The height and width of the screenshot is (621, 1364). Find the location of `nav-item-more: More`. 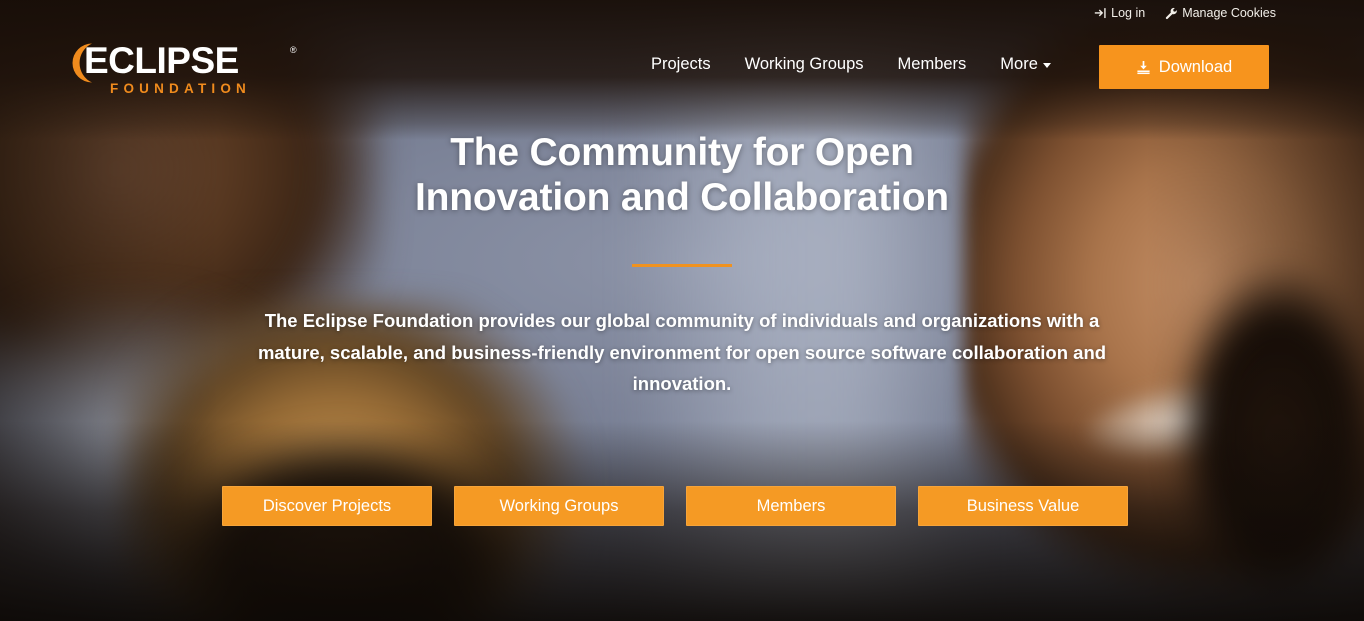

nav-item-more: More is located at coordinates (1025, 64).